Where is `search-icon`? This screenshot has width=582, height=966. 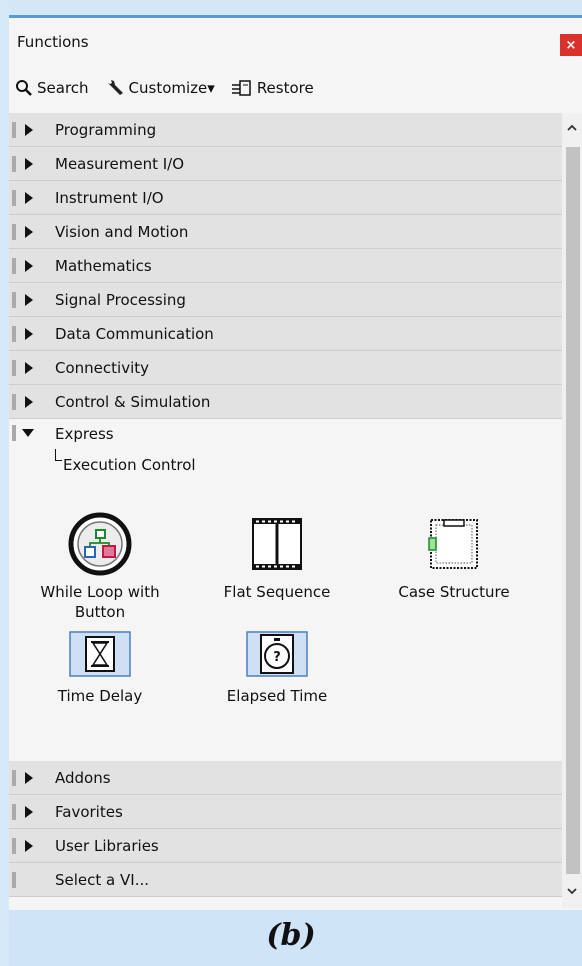 search-icon is located at coordinates (24, 88).